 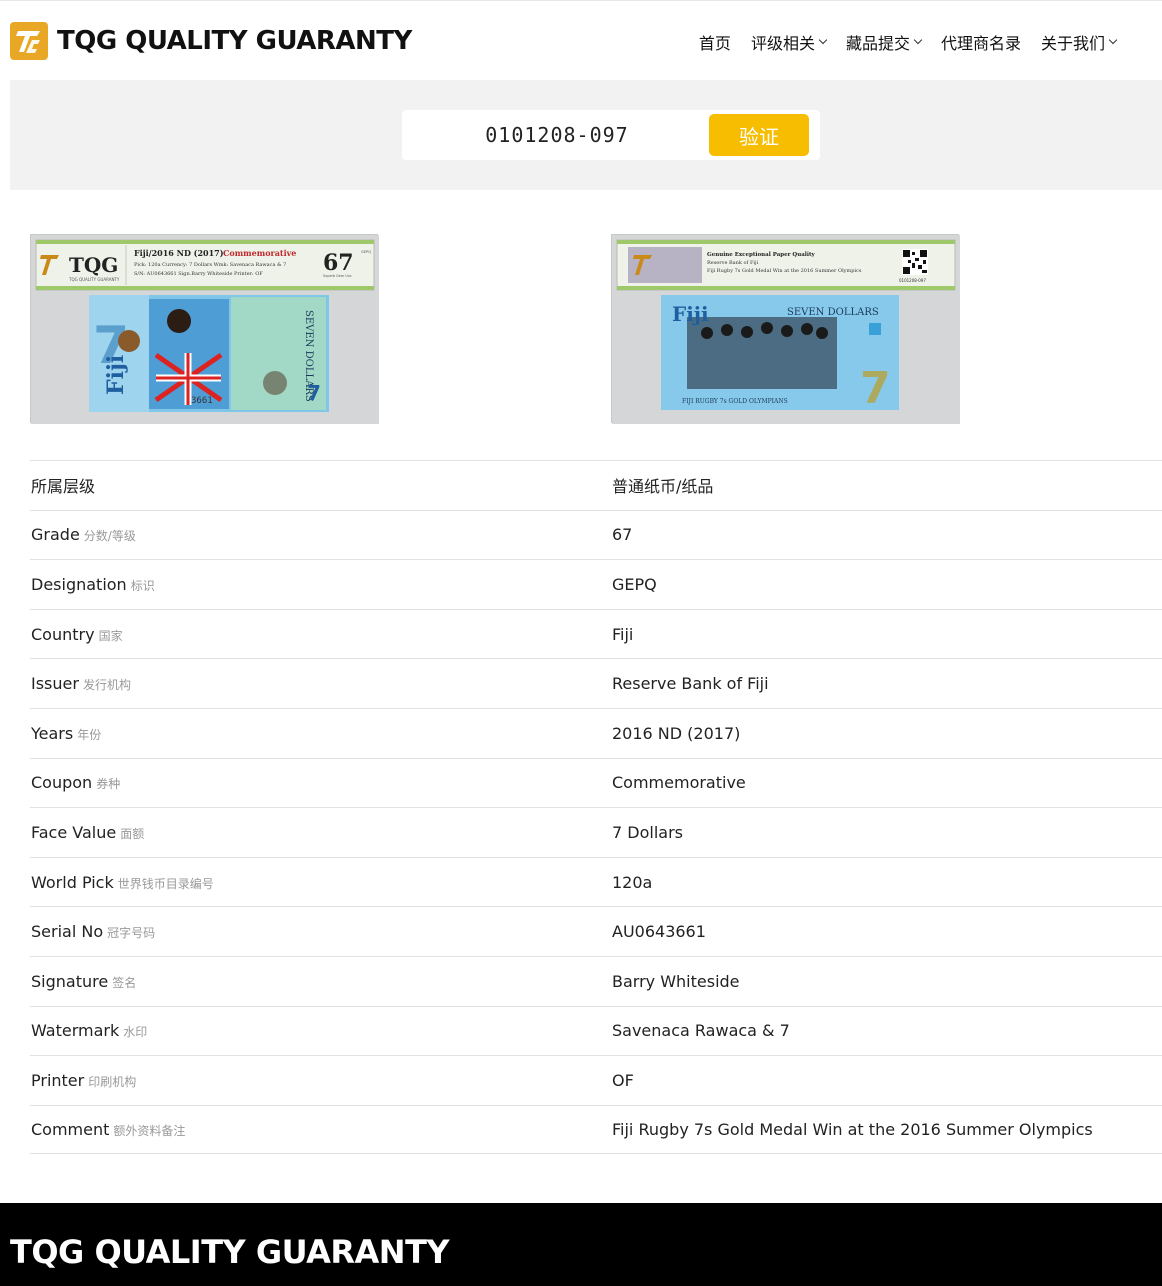 What do you see at coordinates (72, 882) in the screenshot?
I see `row-label-en: World Pick` at bounding box center [72, 882].